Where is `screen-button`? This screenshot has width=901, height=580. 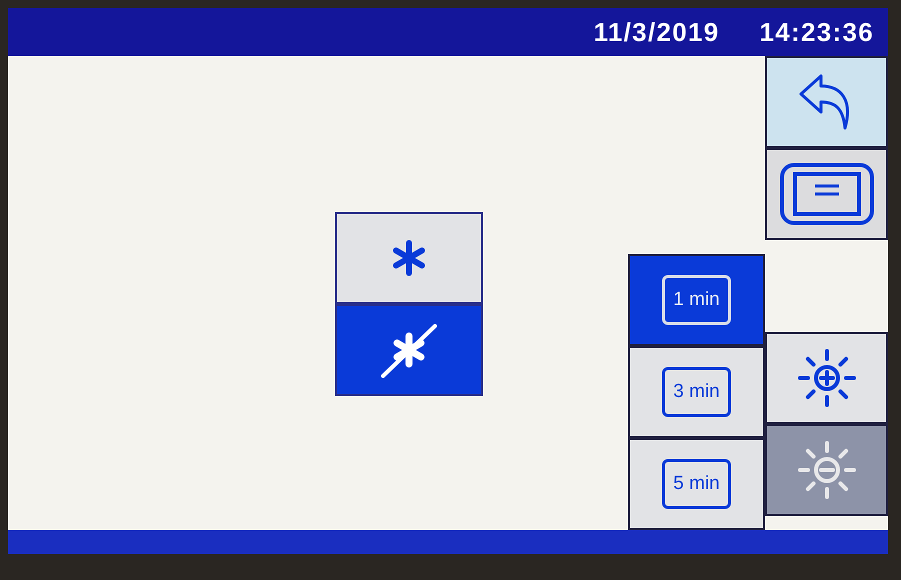
screen-button is located at coordinates (826, 194).